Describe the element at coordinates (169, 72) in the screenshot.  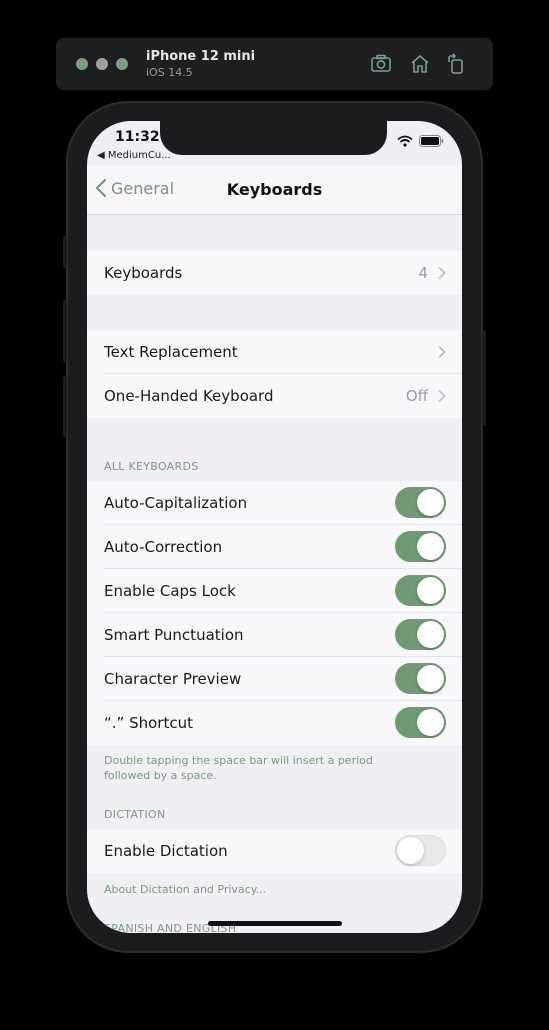
I see `os-version: iOS 14.5` at that location.